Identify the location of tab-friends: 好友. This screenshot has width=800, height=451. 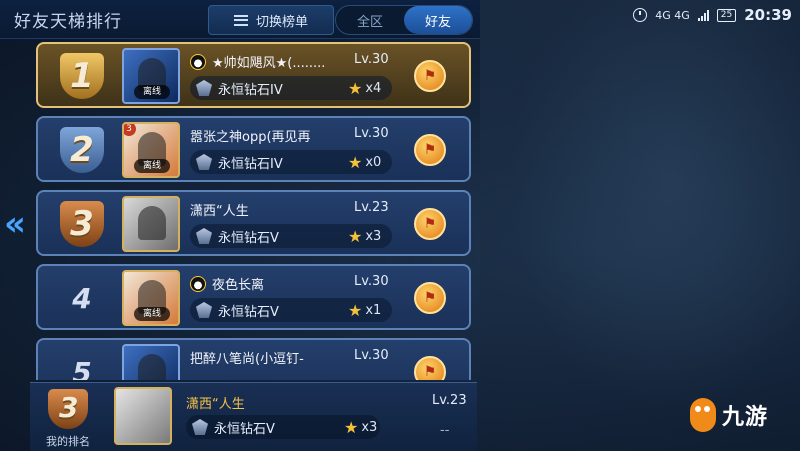
(438, 20).